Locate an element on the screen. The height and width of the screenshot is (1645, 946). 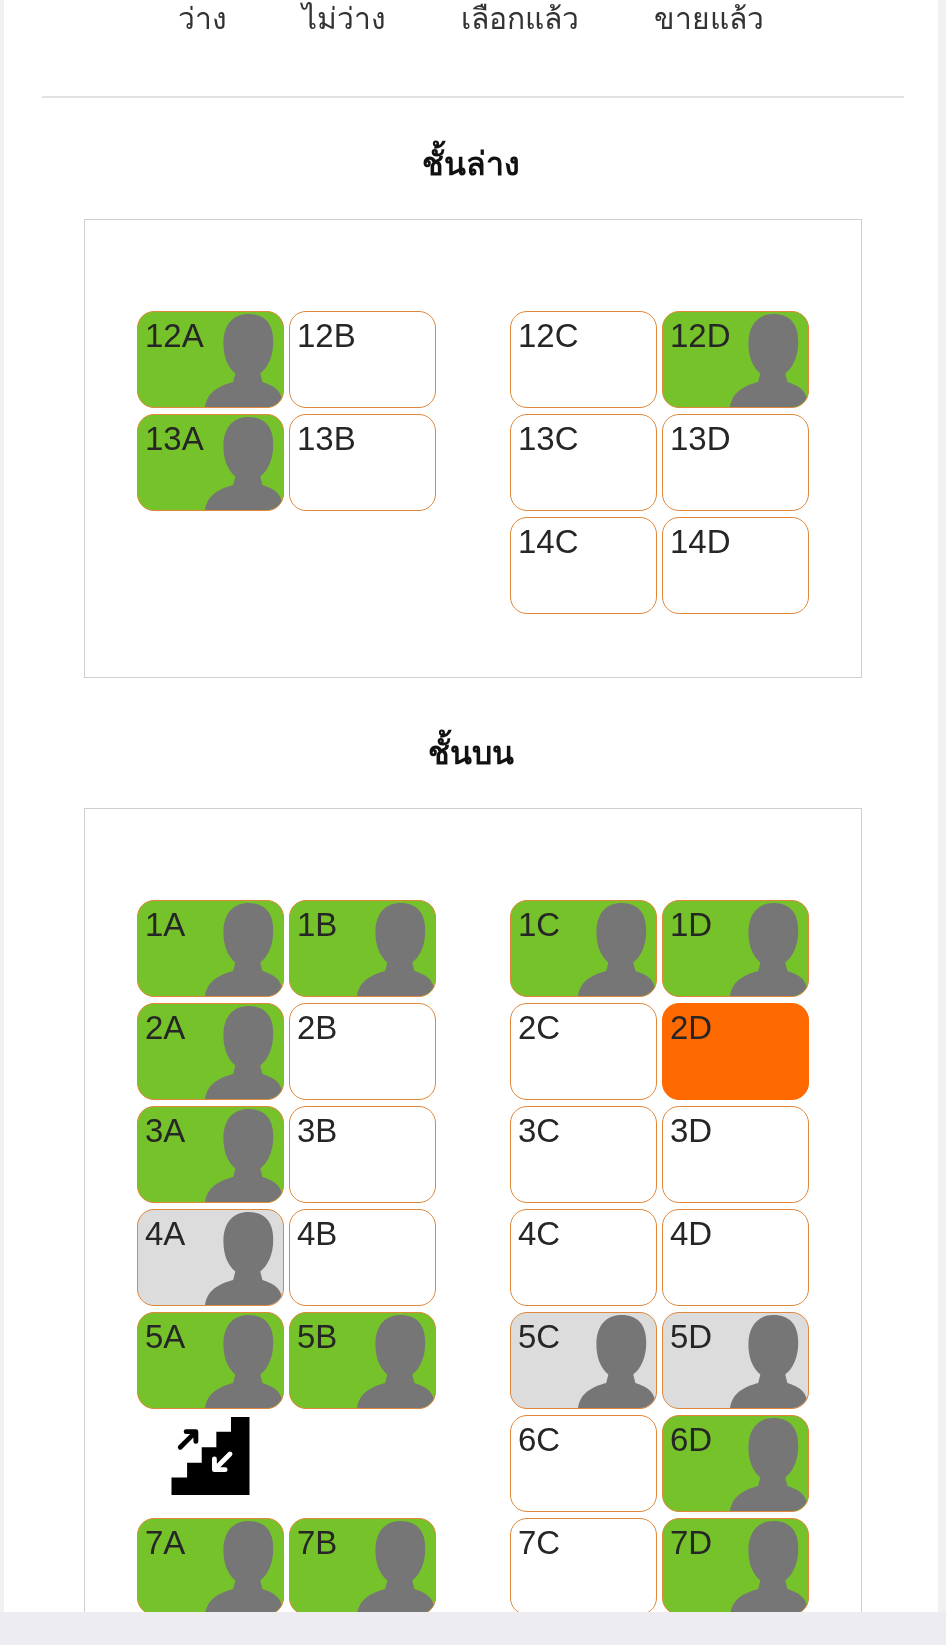
seat-button: 7A is located at coordinates (210, 1565).